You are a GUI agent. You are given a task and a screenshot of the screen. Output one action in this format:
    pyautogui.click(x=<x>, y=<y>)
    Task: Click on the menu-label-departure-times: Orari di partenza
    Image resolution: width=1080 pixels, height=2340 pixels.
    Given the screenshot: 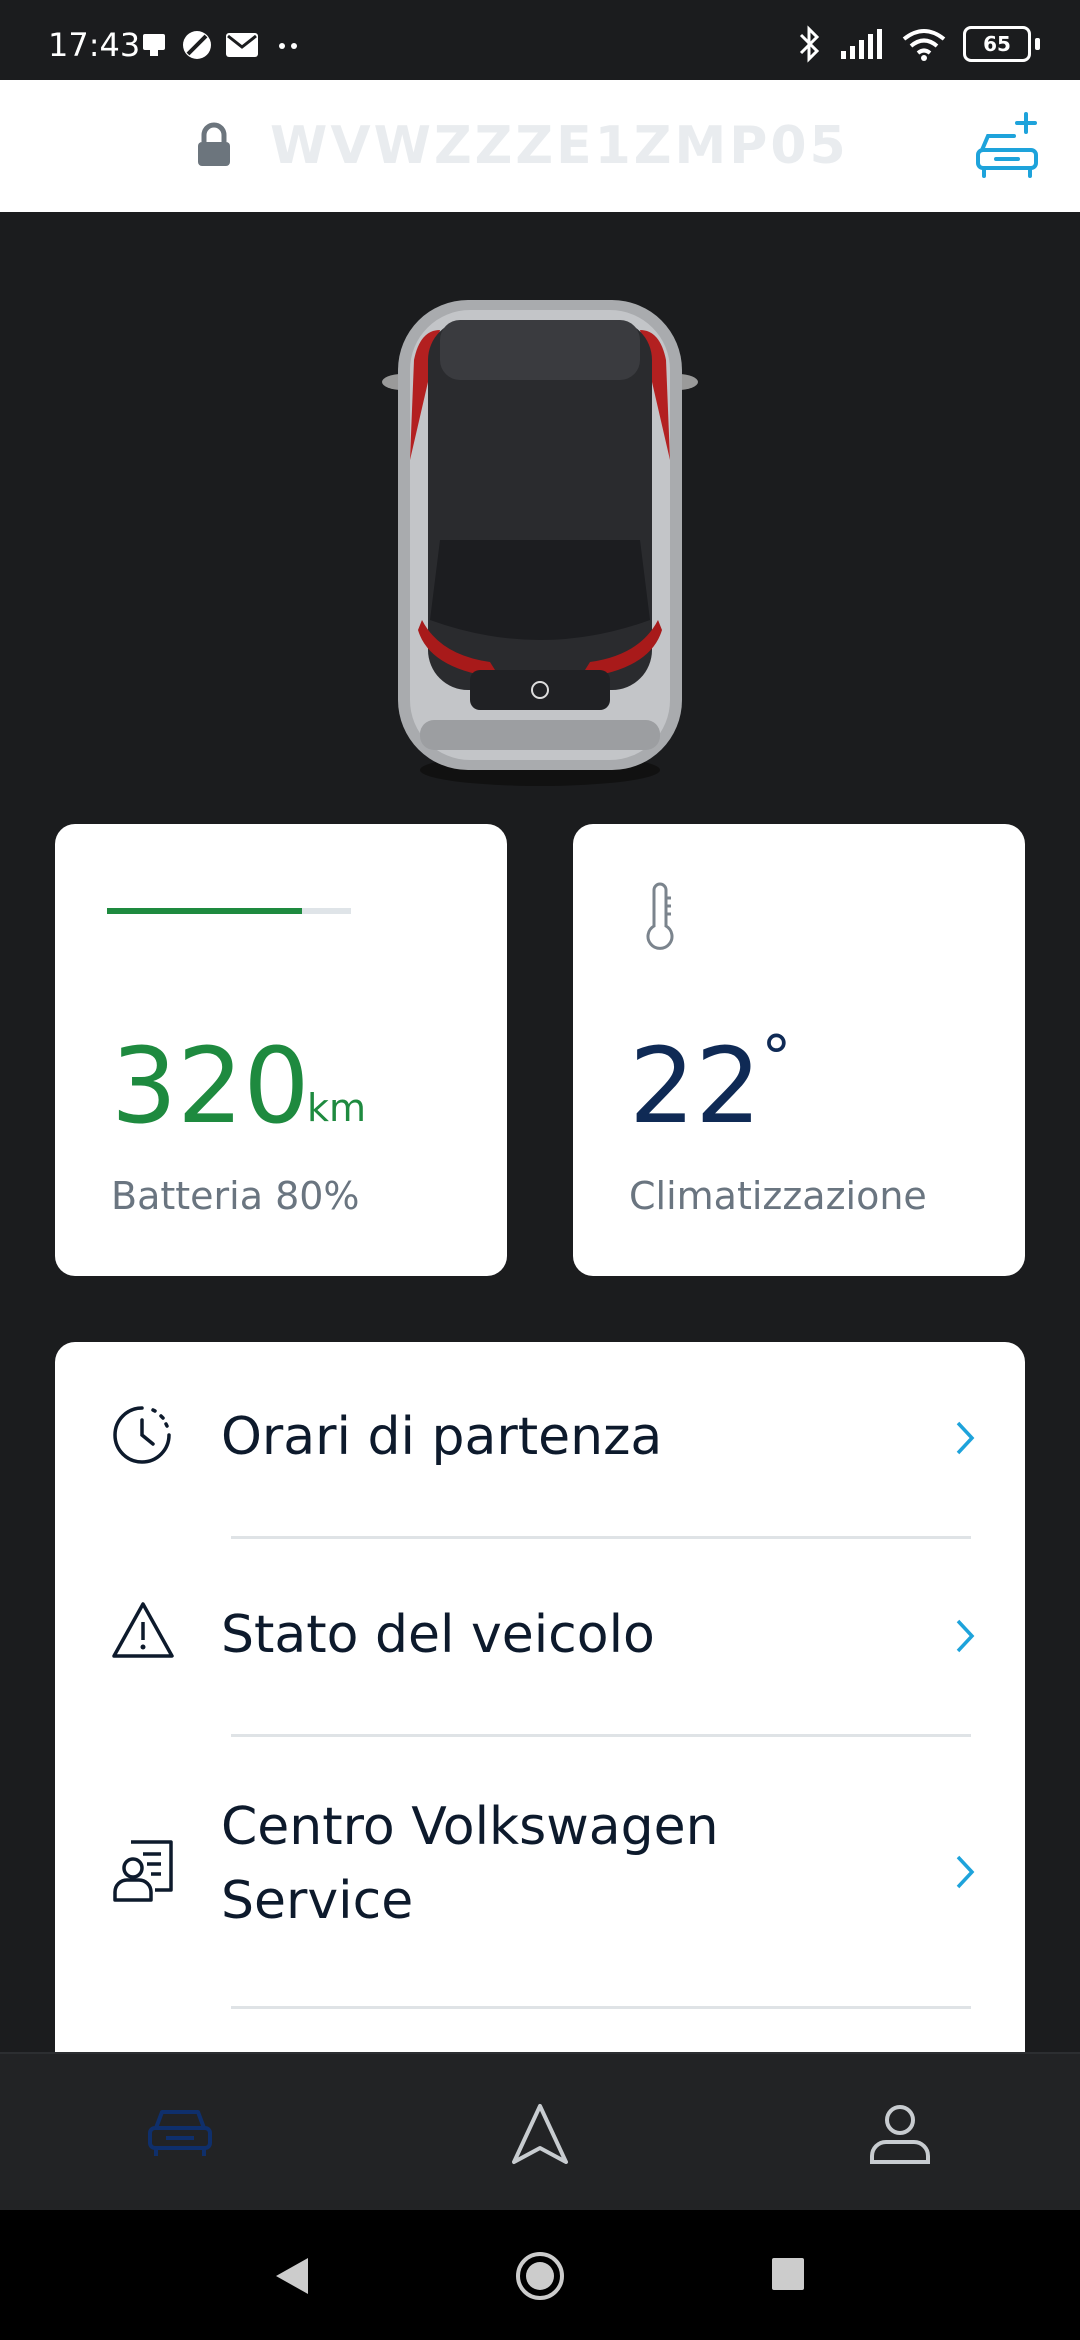 What is the action you would take?
    pyautogui.click(x=442, y=1437)
    